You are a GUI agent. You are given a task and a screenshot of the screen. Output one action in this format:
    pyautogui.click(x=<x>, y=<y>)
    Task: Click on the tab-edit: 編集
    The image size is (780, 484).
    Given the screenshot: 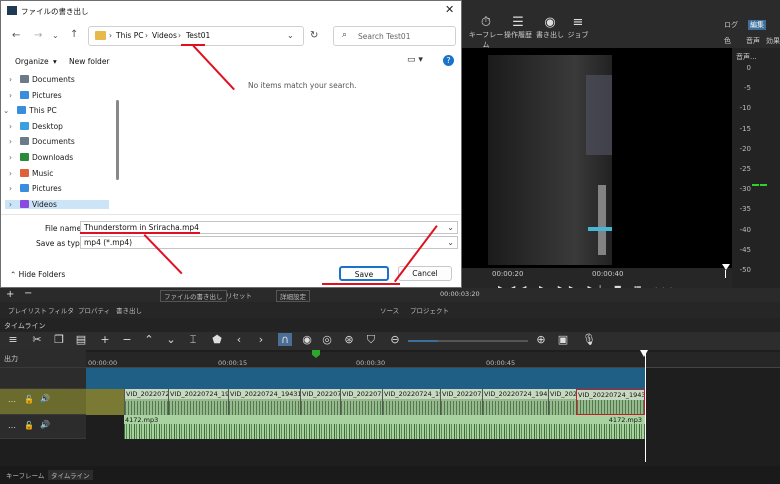 What is the action you would take?
    pyautogui.click(x=757, y=25)
    